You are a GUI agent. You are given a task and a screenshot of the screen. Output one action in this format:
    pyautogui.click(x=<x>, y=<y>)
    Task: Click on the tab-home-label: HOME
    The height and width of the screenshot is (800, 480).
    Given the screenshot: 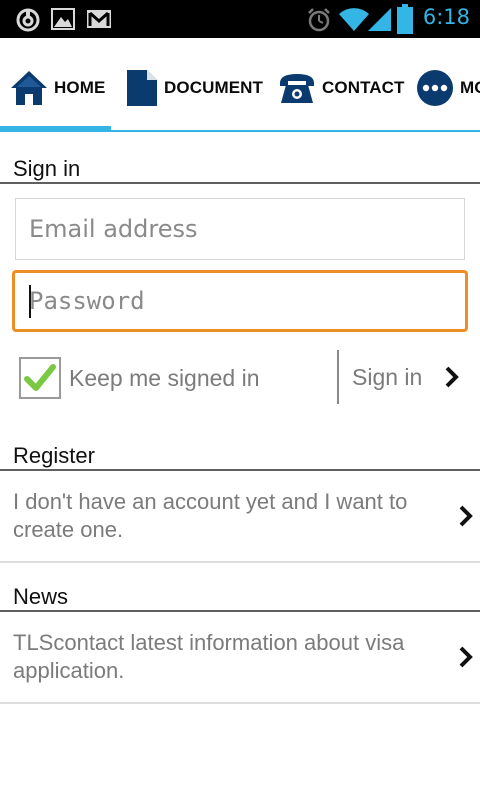 What is the action you would take?
    pyautogui.click(x=80, y=87)
    